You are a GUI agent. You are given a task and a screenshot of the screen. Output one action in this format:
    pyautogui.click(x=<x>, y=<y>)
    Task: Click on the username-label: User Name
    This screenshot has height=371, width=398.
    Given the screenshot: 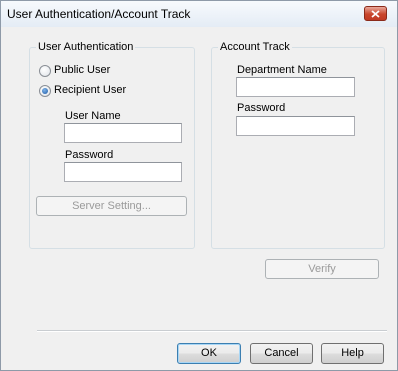 What is the action you would take?
    pyautogui.click(x=93, y=116)
    